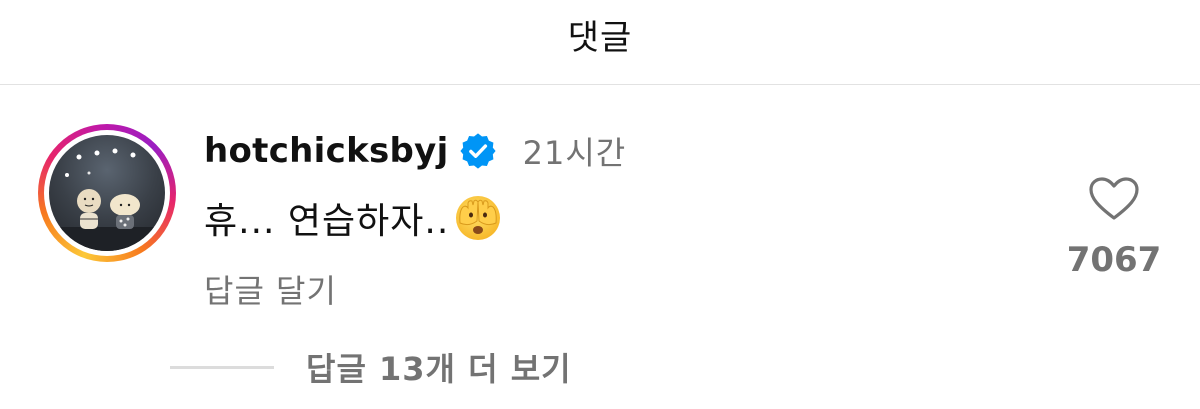 This screenshot has height=409, width=1200. I want to click on comment-header: hotchicksbyj 21시간, so click(415, 151).